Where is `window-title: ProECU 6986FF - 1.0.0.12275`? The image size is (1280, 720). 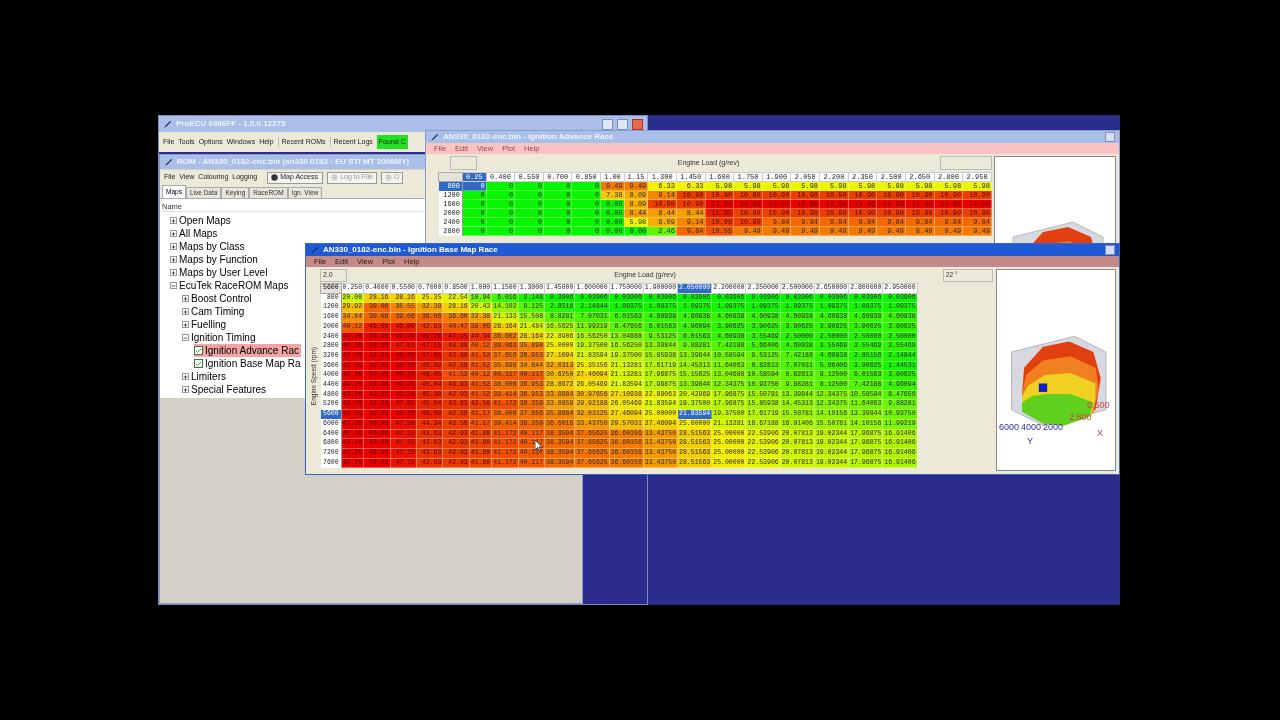 window-title: ProECU 6986FF - 1.0.0.12275 is located at coordinates (231, 124).